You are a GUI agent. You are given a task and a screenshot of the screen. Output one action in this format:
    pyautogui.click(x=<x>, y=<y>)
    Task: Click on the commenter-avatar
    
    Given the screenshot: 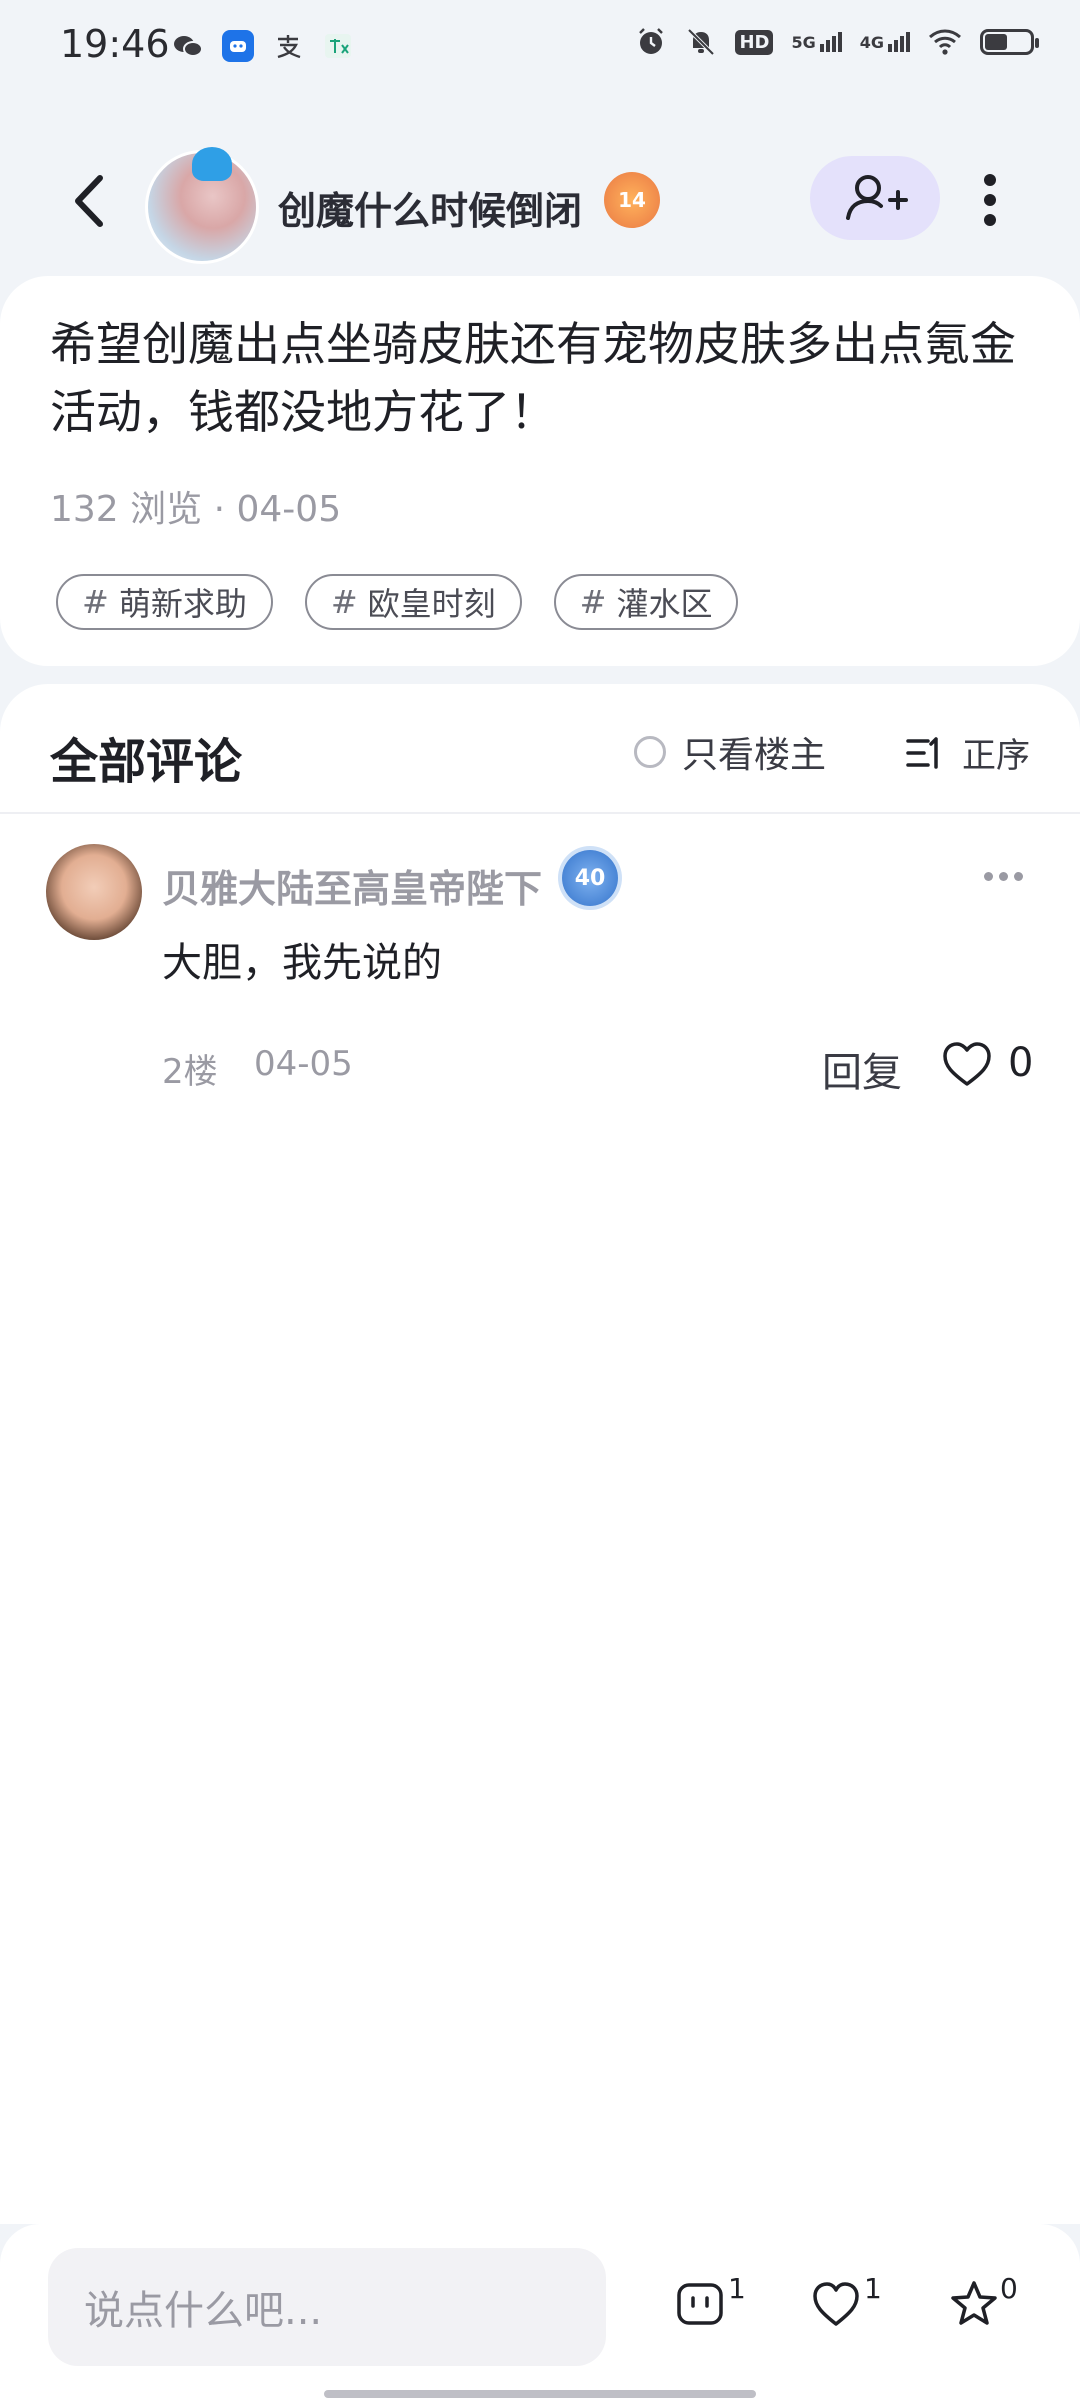 What is the action you would take?
    pyautogui.click(x=94, y=892)
    